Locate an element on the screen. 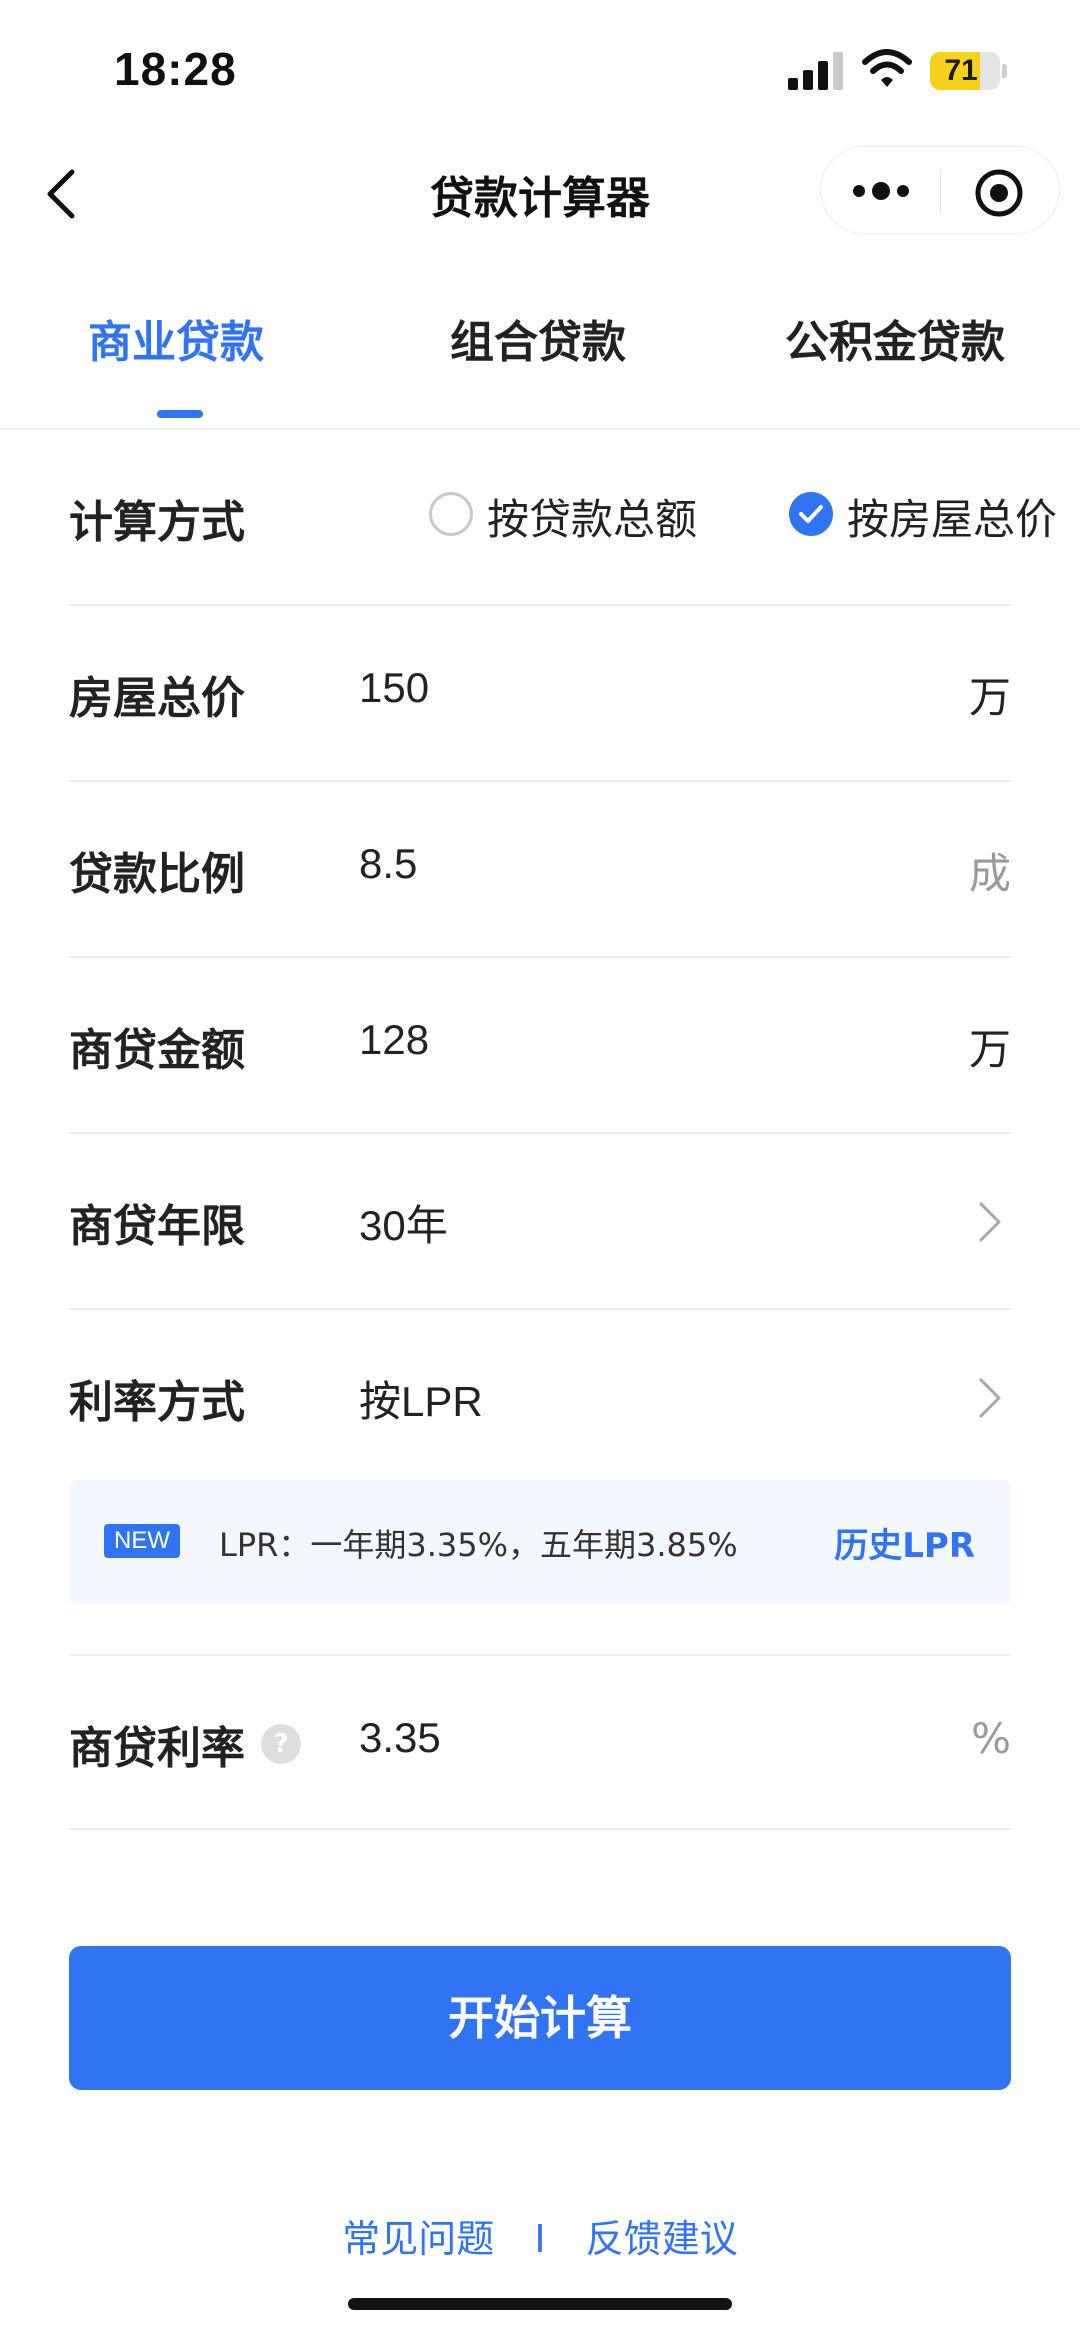 The height and width of the screenshot is (2337, 1080). loan-rate-label: 商贷利率 is located at coordinates (157, 1748).